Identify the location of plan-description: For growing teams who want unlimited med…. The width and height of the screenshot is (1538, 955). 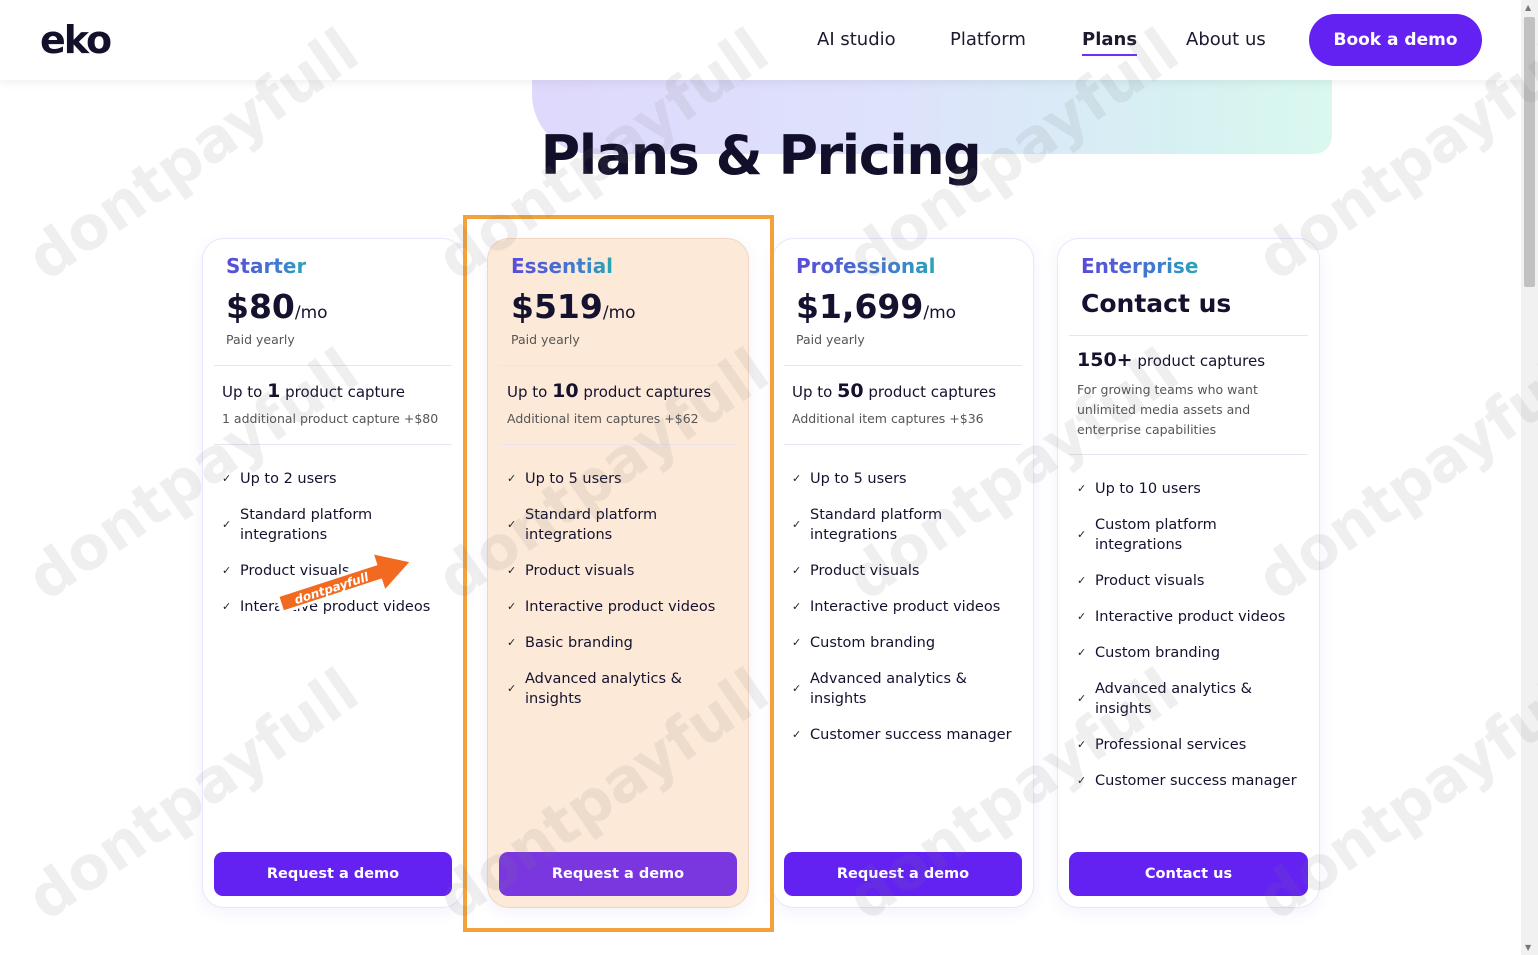
(1167, 409).